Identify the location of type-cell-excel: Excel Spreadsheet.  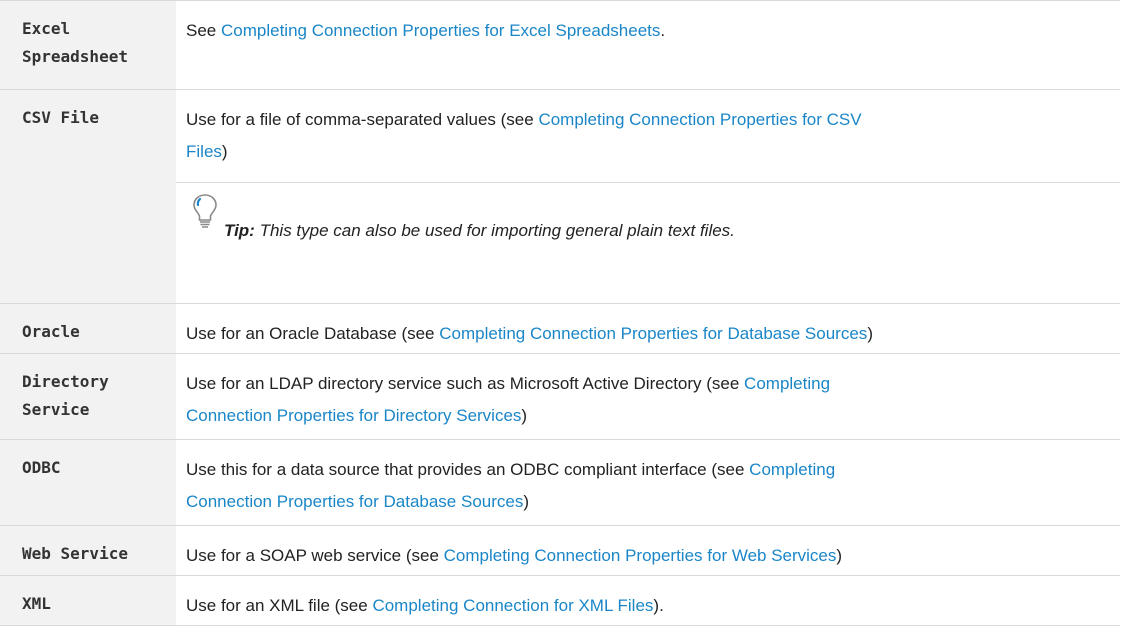
(88, 45).